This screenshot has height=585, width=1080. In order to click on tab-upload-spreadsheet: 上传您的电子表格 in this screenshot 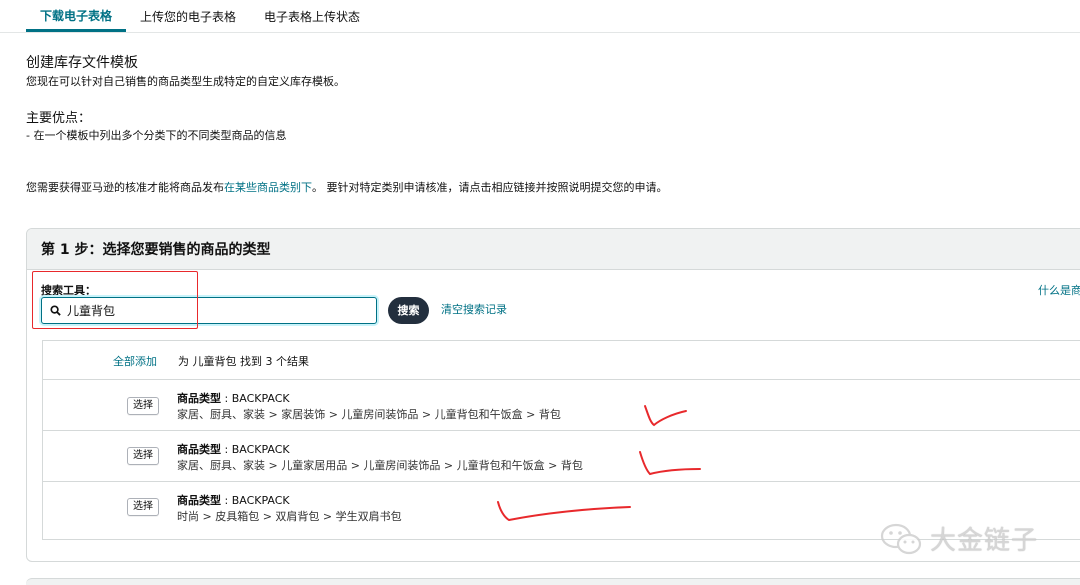, I will do `click(188, 16)`.